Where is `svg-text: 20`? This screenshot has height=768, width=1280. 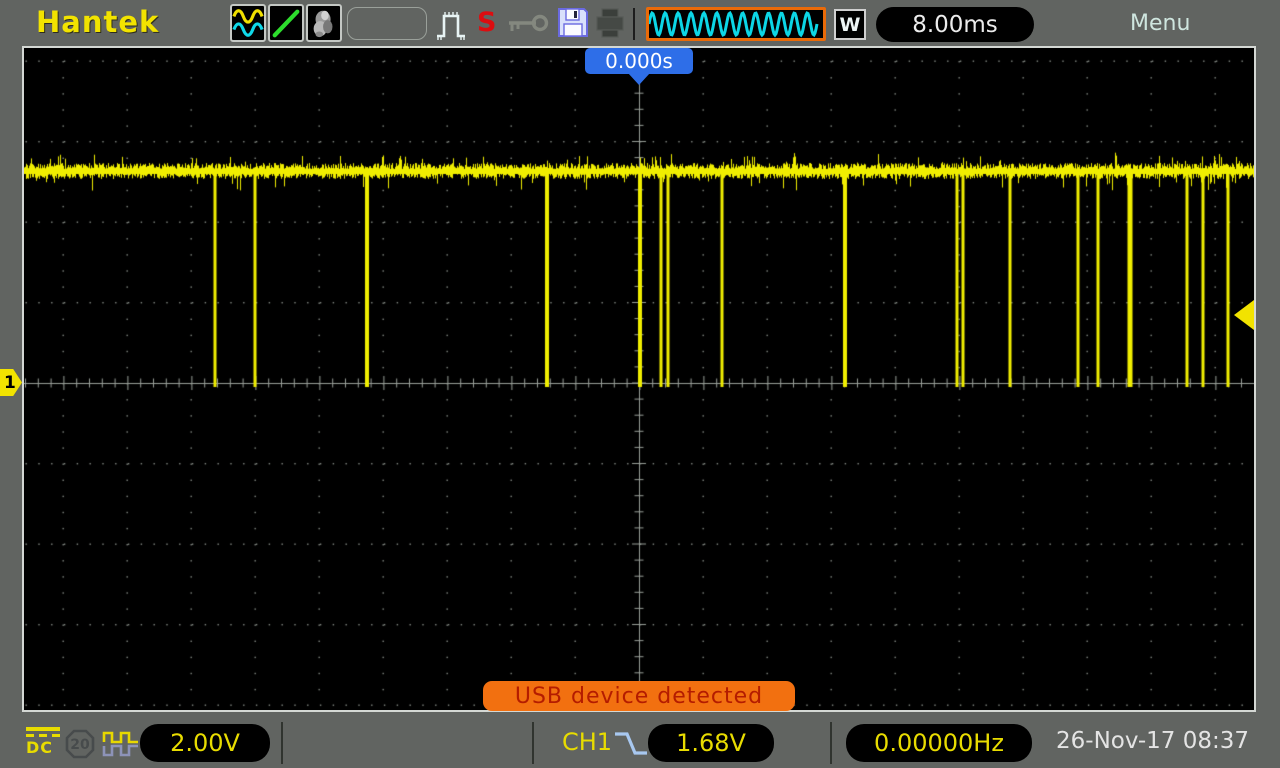 svg-text: 20 is located at coordinates (80, 745).